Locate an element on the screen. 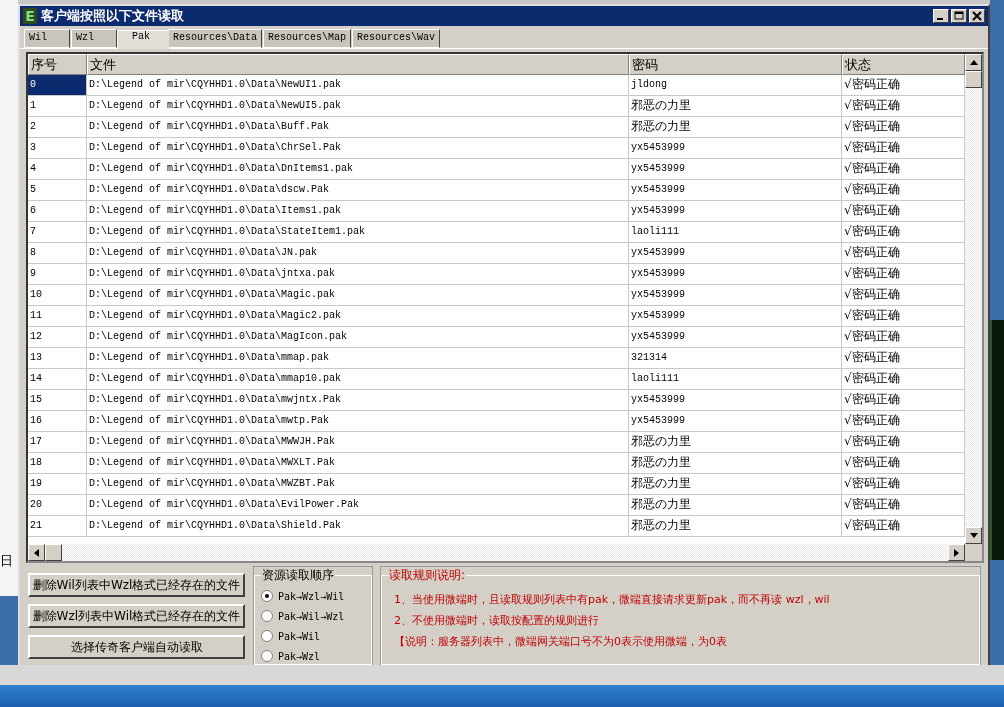 The image size is (1004, 707). table-cell: 21 is located at coordinates (57, 526).